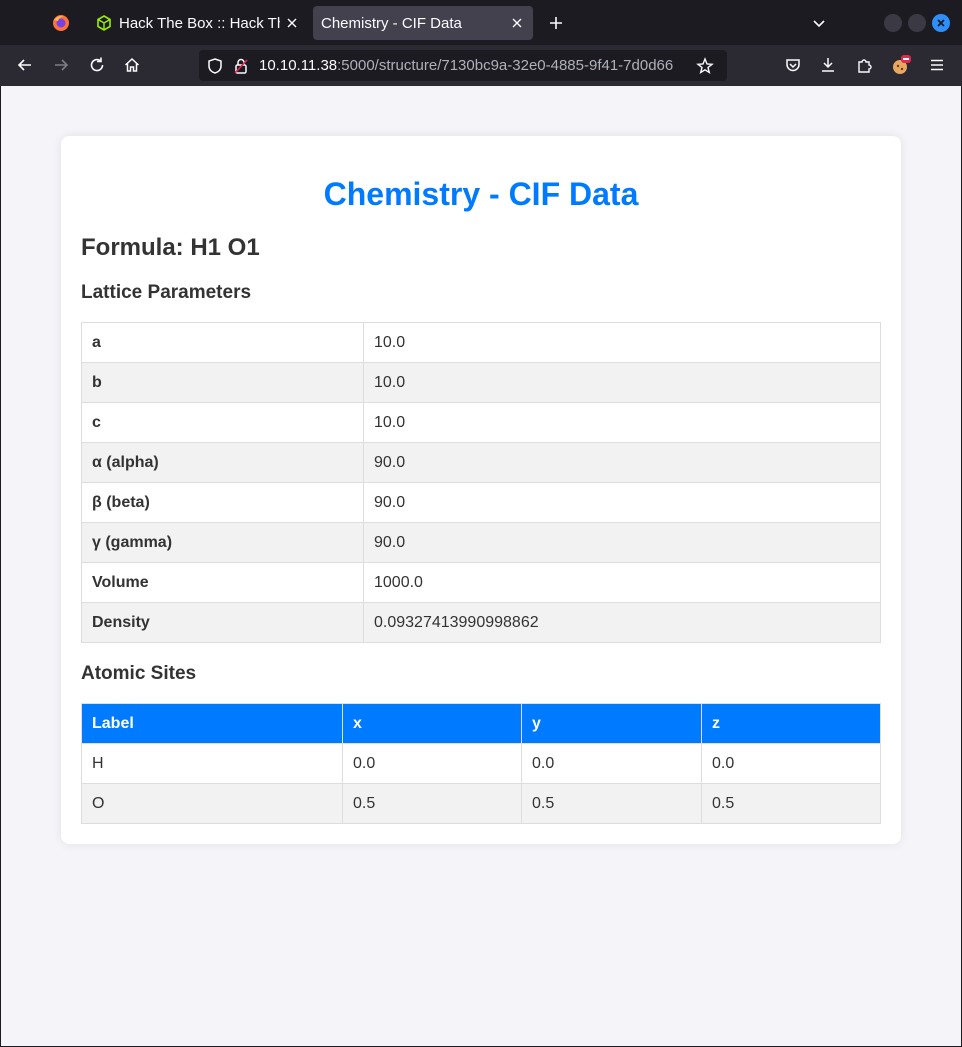 Image resolution: width=962 pixels, height=1047 pixels. Describe the element at coordinates (61, 23) in the screenshot. I see `firefox-view-icon` at that location.